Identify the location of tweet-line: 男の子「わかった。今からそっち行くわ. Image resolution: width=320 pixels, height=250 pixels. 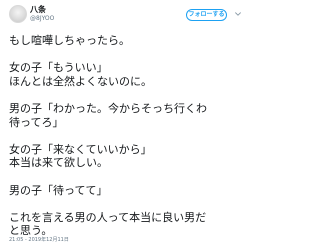
(108, 108).